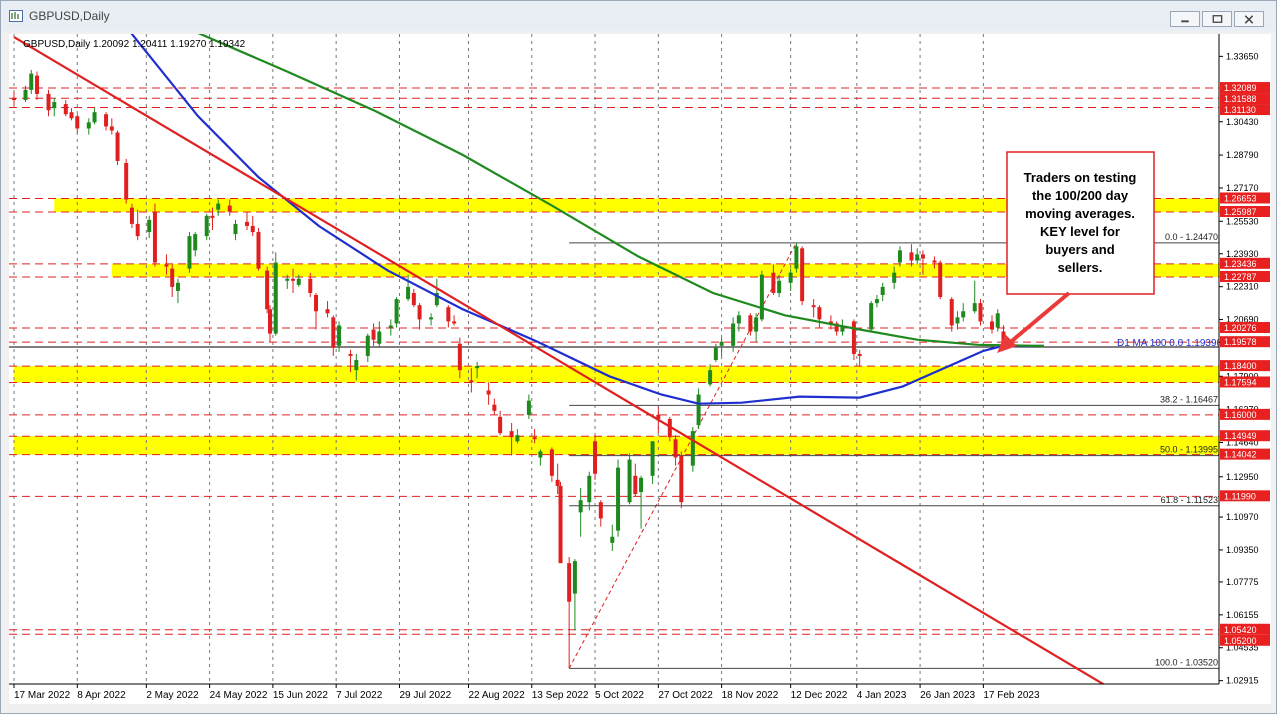  What do you see at coordinates (359, 695) in the screenshot?
I see `x-tick-label-5: 7 Jul 2022` at bounding box center [359, 695].